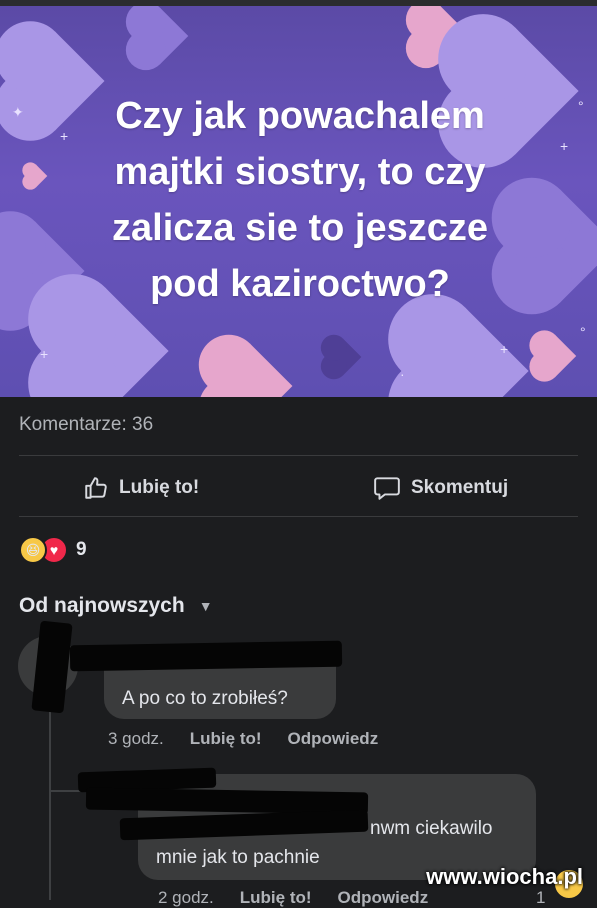 This screenshot has width=597, height=908. What do you see at coordinates (300, 172) in the screenshot?
I see `post-image-line: majtki siostry, to czy` at bounding box center [300, 172].